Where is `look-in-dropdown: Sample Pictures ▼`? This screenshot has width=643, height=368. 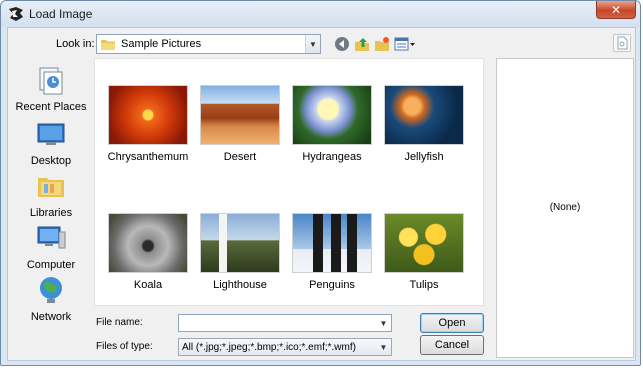
look-in-dropdown: Sample Pictures ▼ is located at coordinates (208, 44).